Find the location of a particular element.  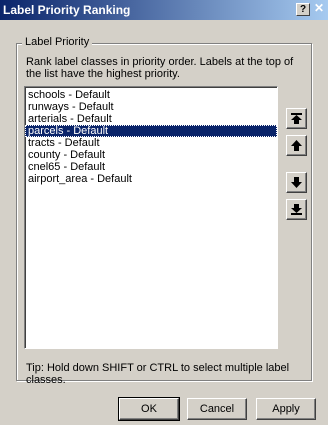

move-up-icon is located at coordinates (296, 145).